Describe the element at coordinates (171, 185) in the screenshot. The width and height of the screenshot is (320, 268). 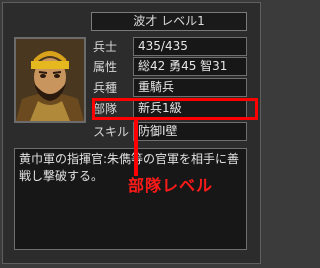
I see `annotation-unit-level: 部隊レベル` at that location.